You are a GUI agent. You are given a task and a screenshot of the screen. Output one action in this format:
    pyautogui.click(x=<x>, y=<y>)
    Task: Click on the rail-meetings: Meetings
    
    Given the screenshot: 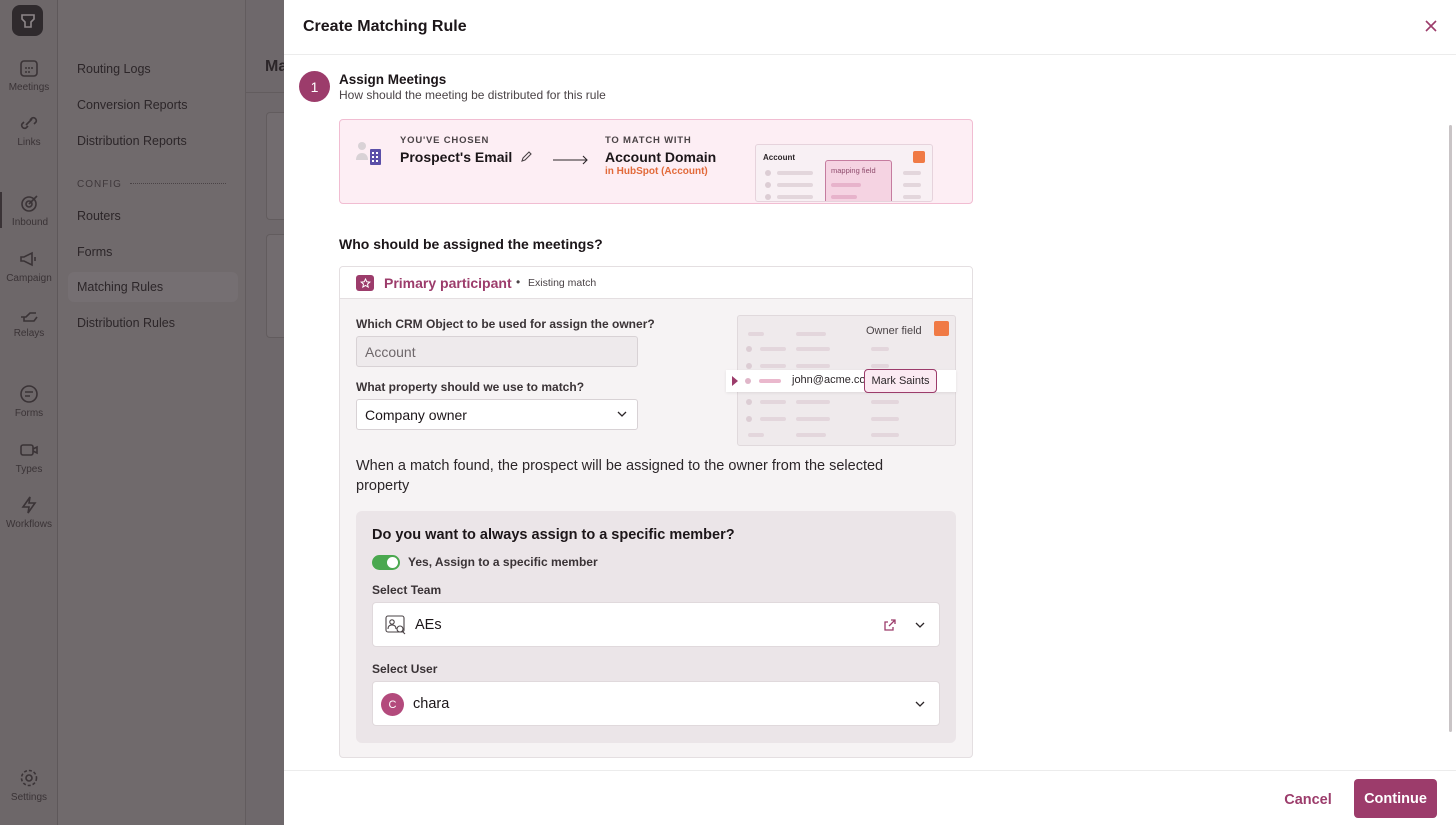 What is the action you would take?
    pyautogui.click(x=29, y=75)
    